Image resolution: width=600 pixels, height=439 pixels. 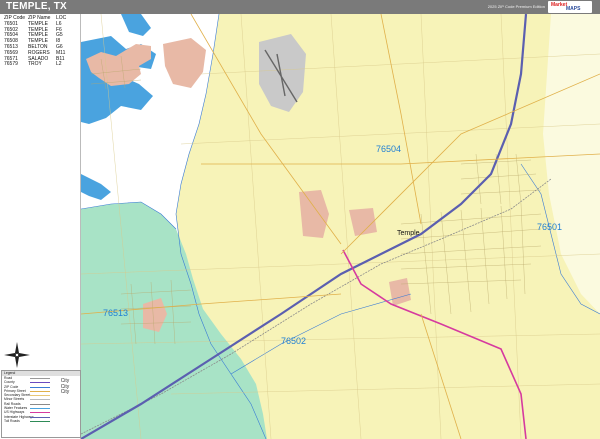 I want to click on zip-label-76504: 76504, so click(x=389, y=149).